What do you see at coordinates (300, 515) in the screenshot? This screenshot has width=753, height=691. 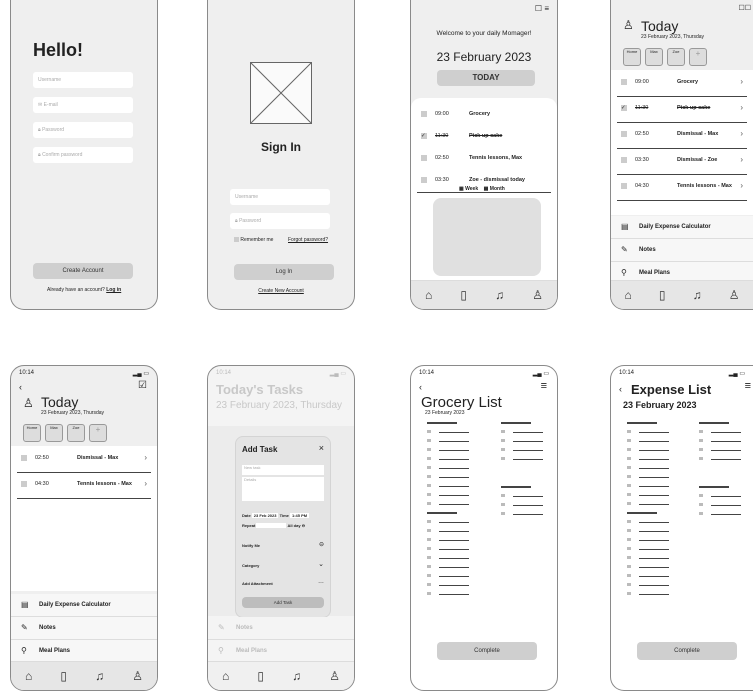 I see `time-value: 1:45 PM` at bounding box center [300, 515].